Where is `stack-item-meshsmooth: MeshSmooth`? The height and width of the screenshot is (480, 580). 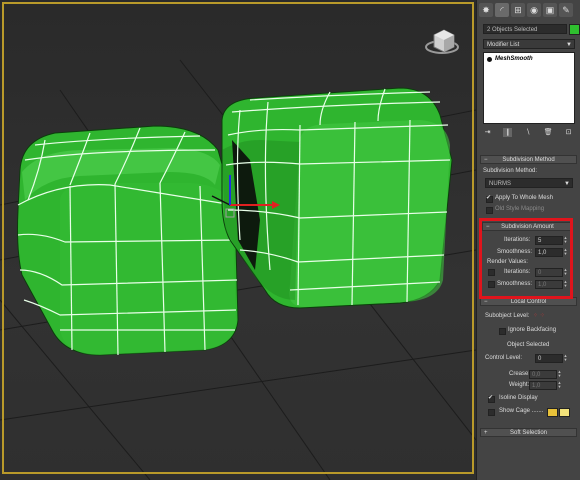
stack-item-meshsmooth: MeshSmooth is located at coordinates (510, 59).